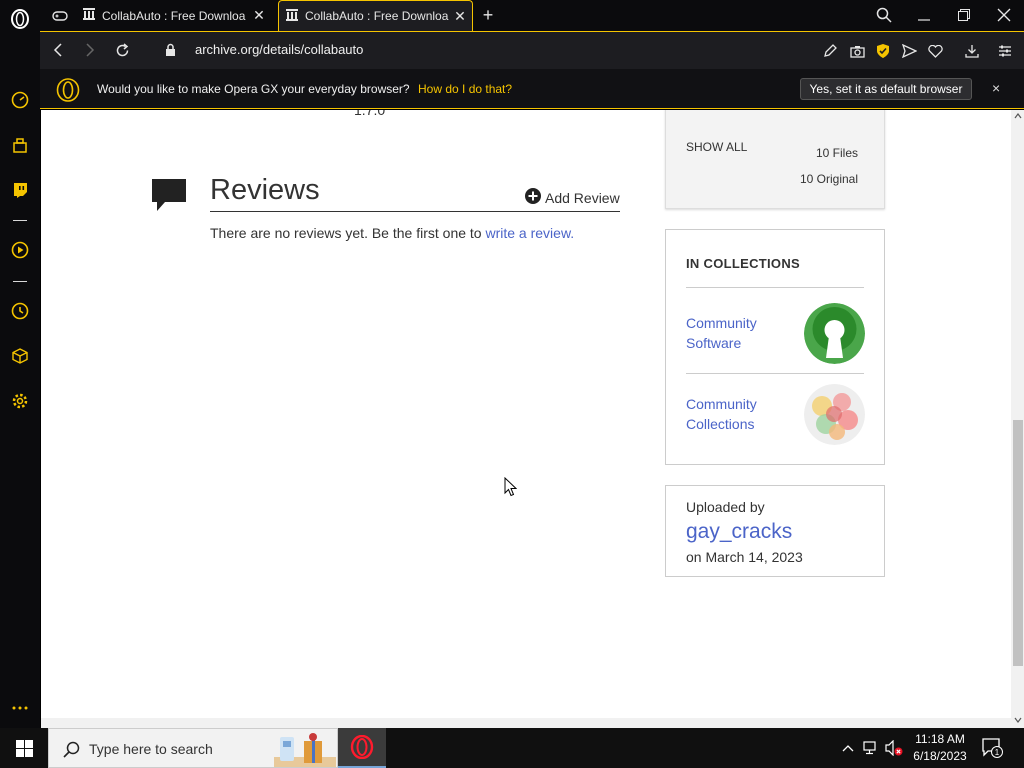 The width and height of the screenshot is (1024, 768). Describe the element at coordinates (775, 159) in the screenshot. I see `download-options-box: SHOW ALL 10 Files 10 Original` at that location.